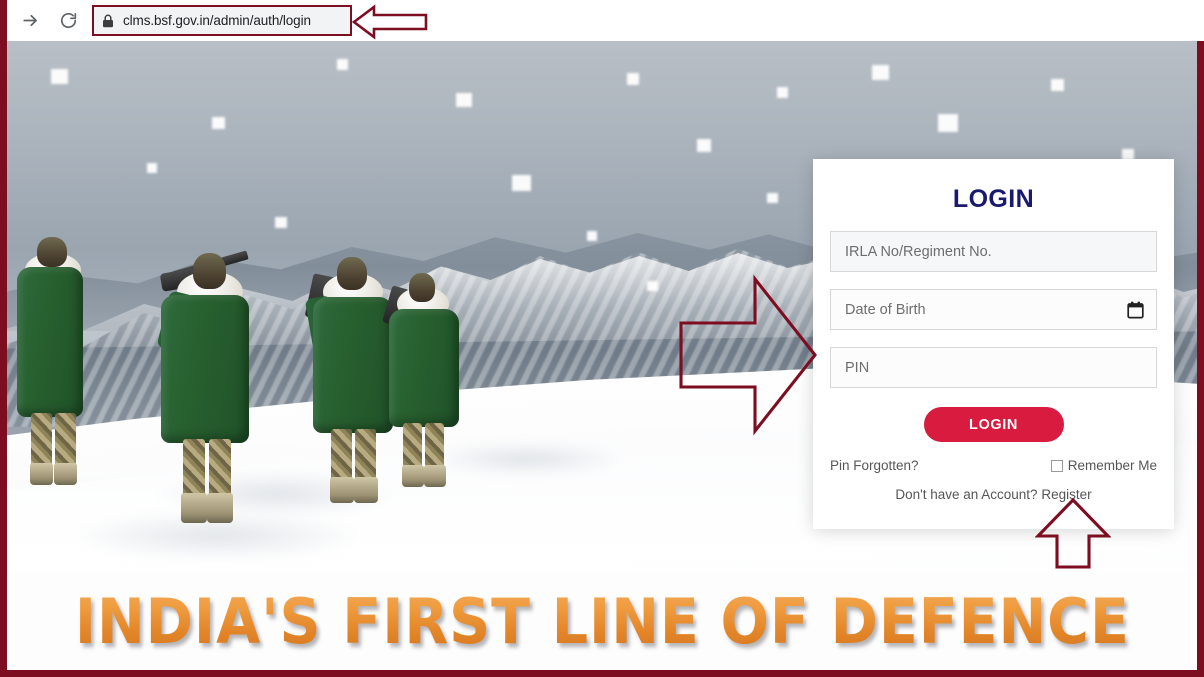 This screenshot has width=1204, height=677. Describe the element at coordinates (748, 355) in the screenshot. I see `form-annotation-arrow-icon` at that location.